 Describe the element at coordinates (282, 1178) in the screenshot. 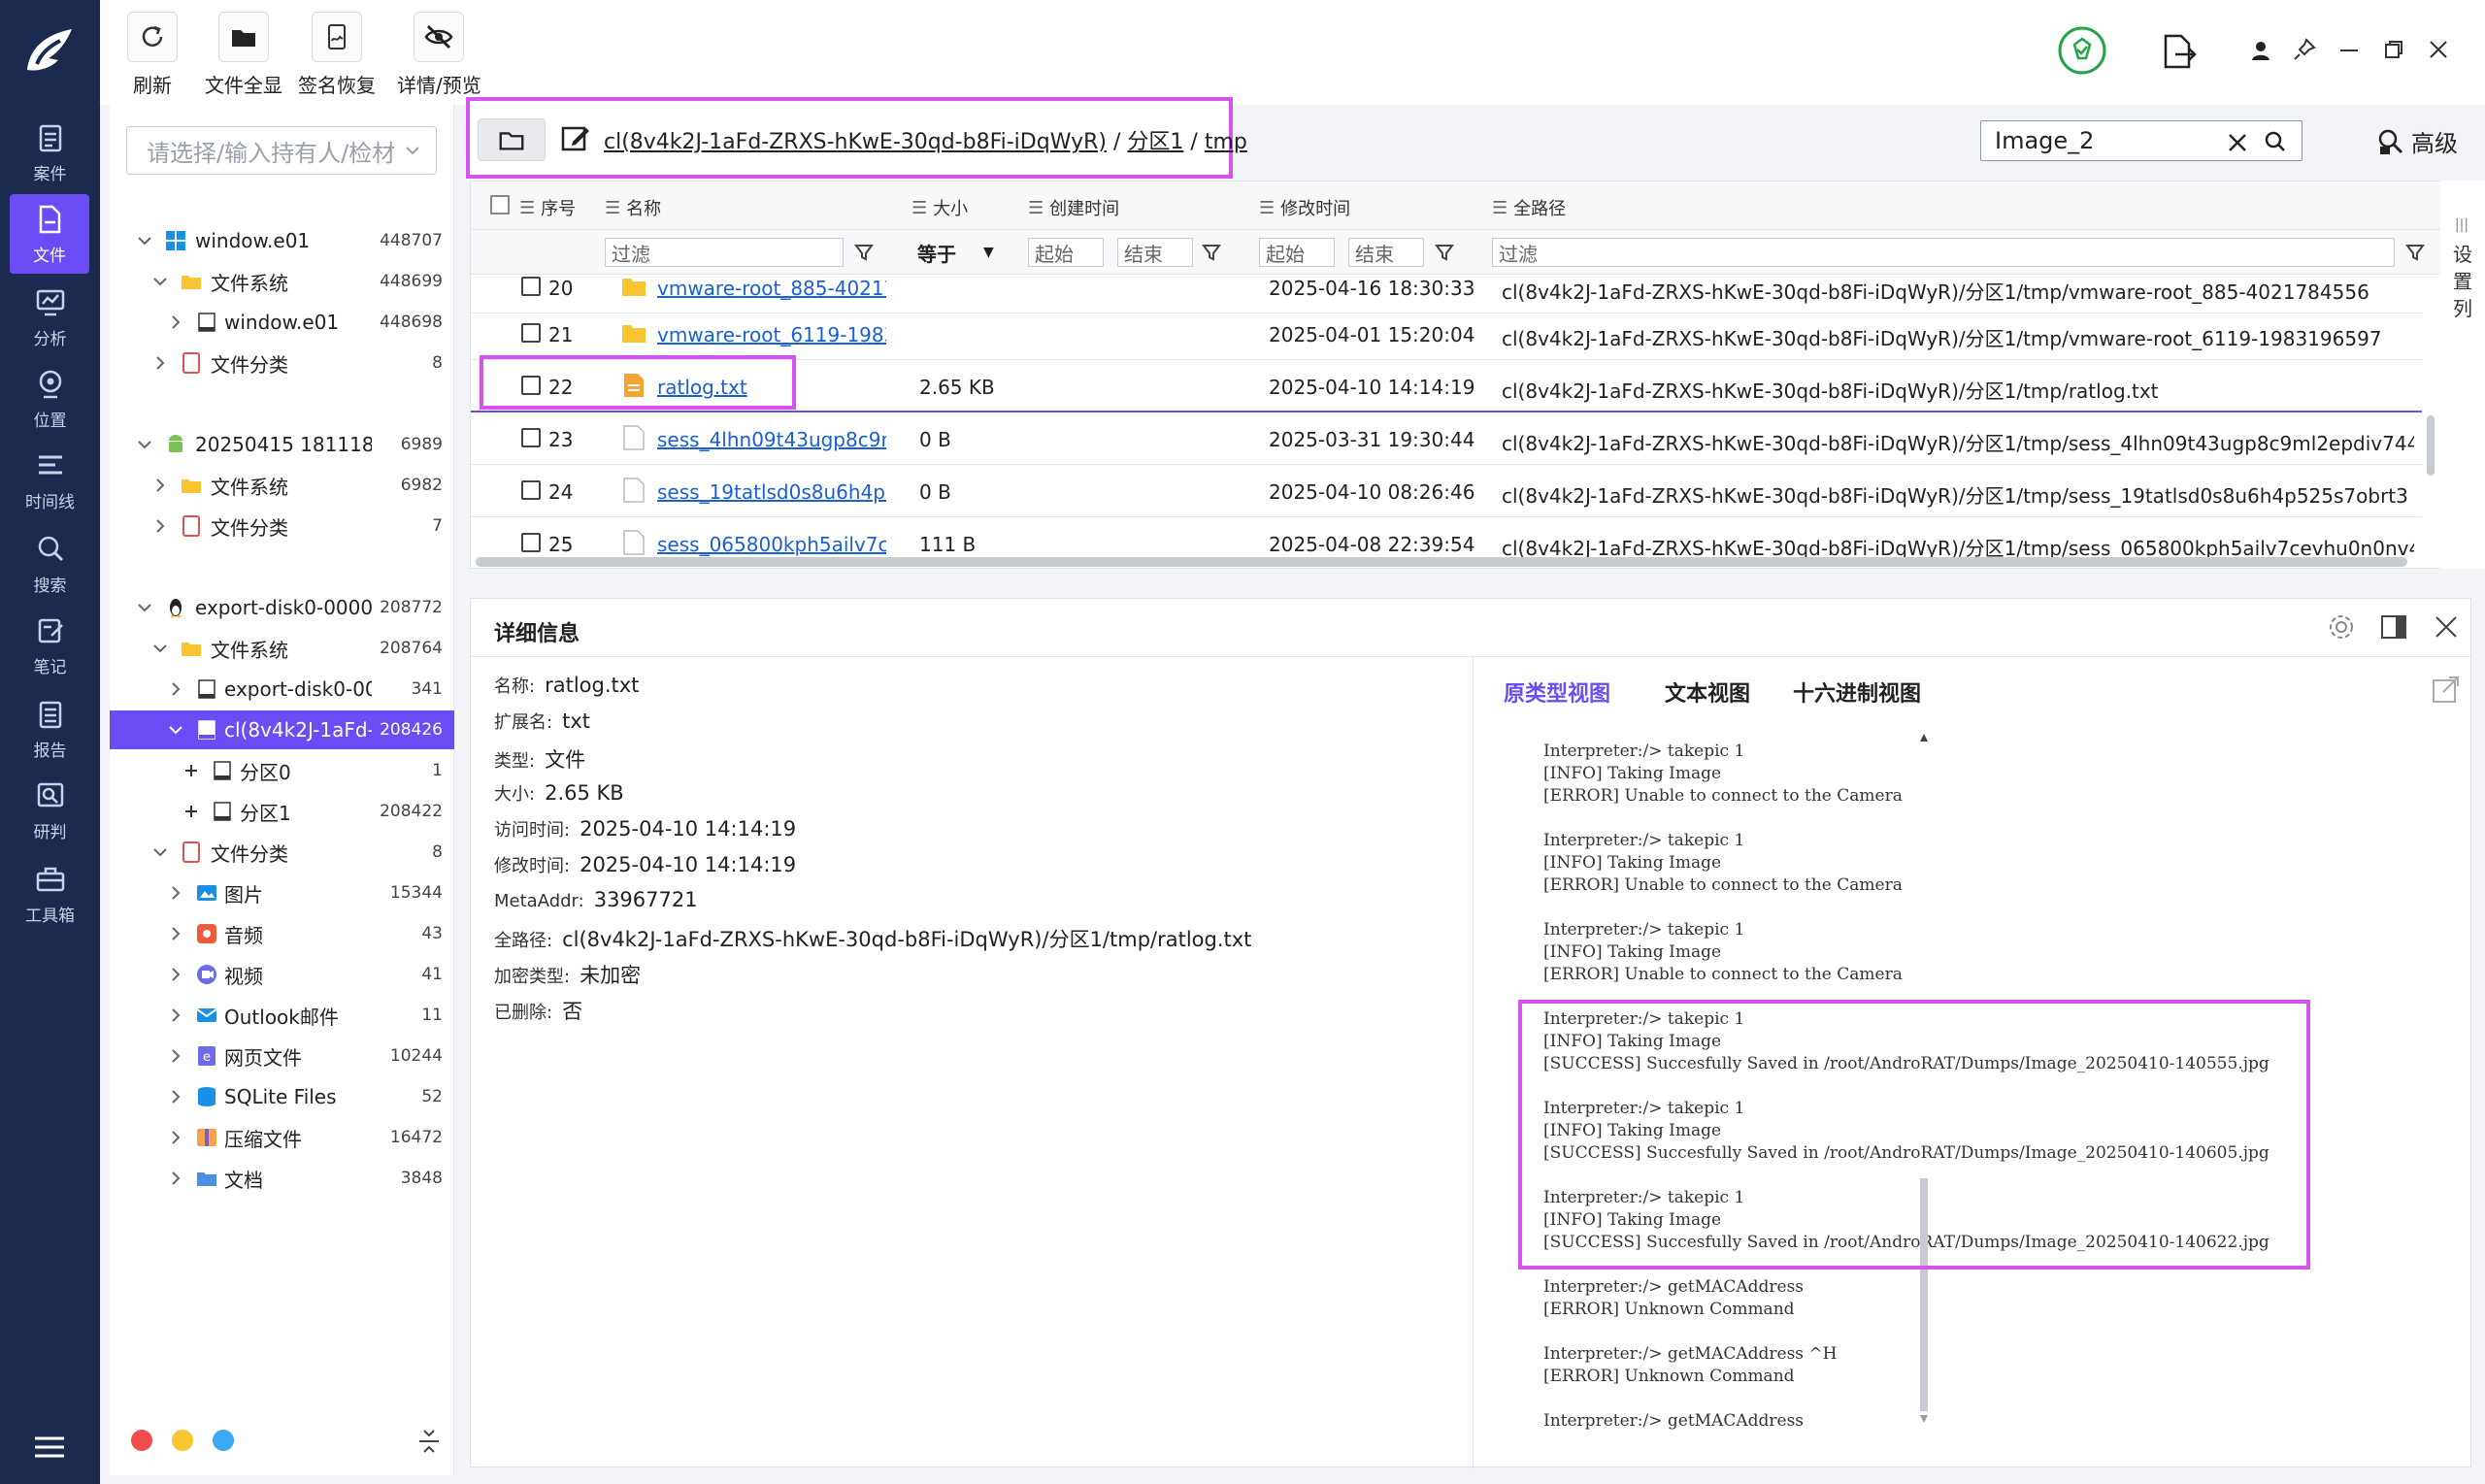

I see `tree-node: 文档 3848` at that location.